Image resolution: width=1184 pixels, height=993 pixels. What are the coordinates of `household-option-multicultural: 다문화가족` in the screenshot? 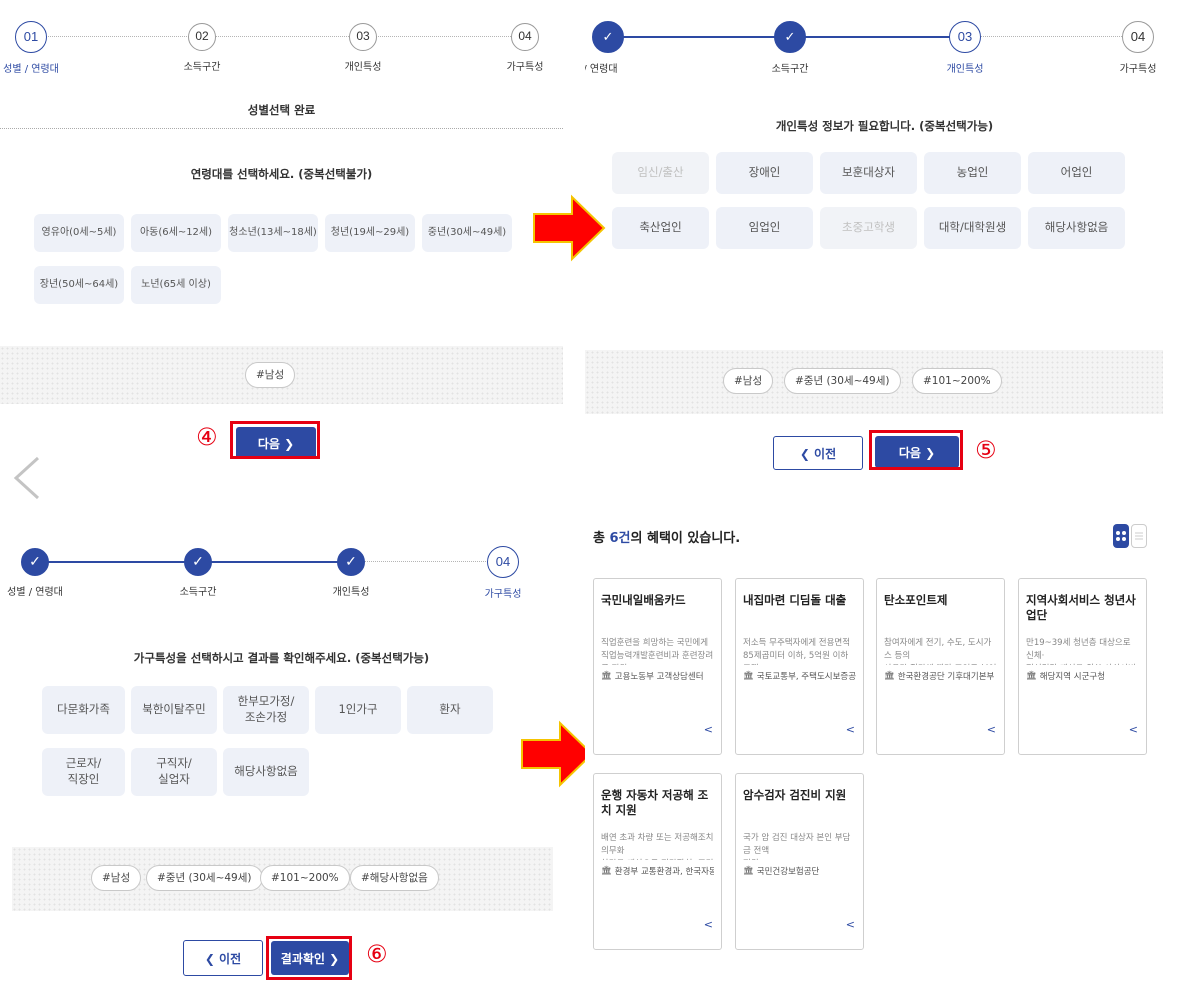 It's located at (83, 710).